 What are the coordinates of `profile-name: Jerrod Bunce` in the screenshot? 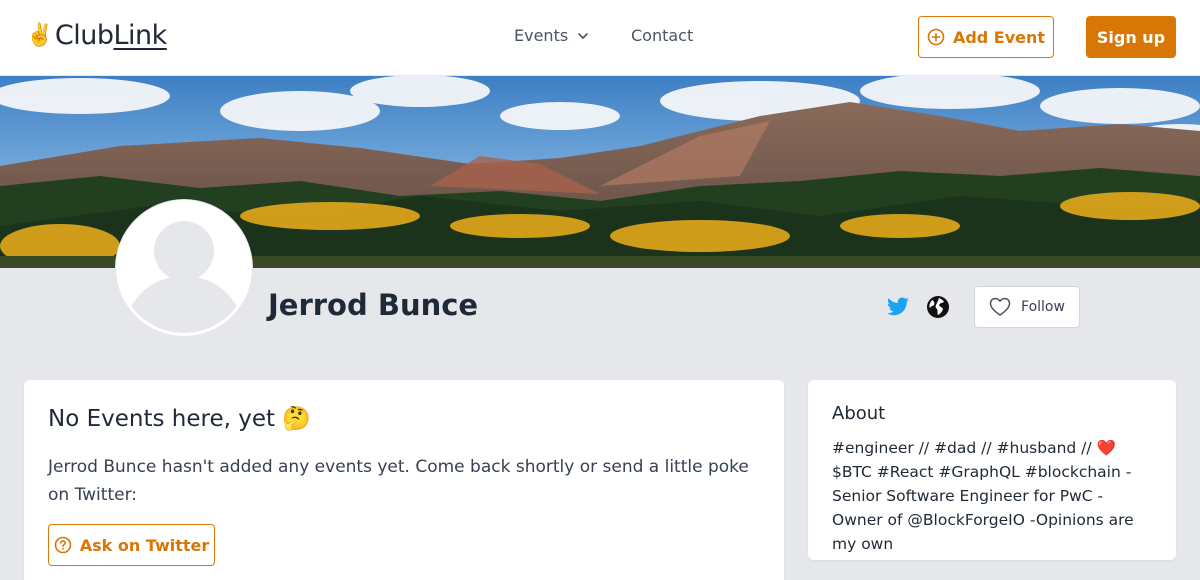 It's located at (373, 305).